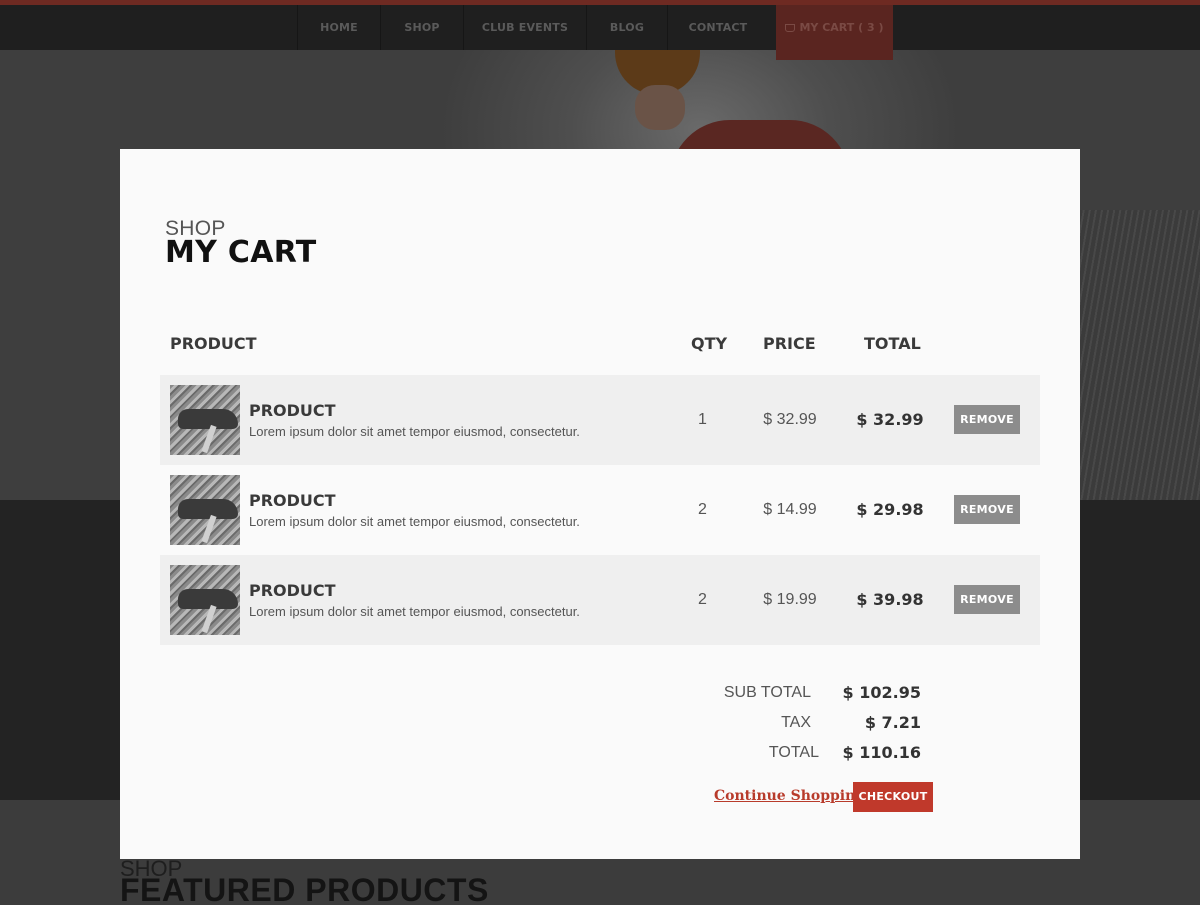 The width and height of the screenshot is (1200, 905). I want to click on column-header-price: PRICE, so click(789, 343).